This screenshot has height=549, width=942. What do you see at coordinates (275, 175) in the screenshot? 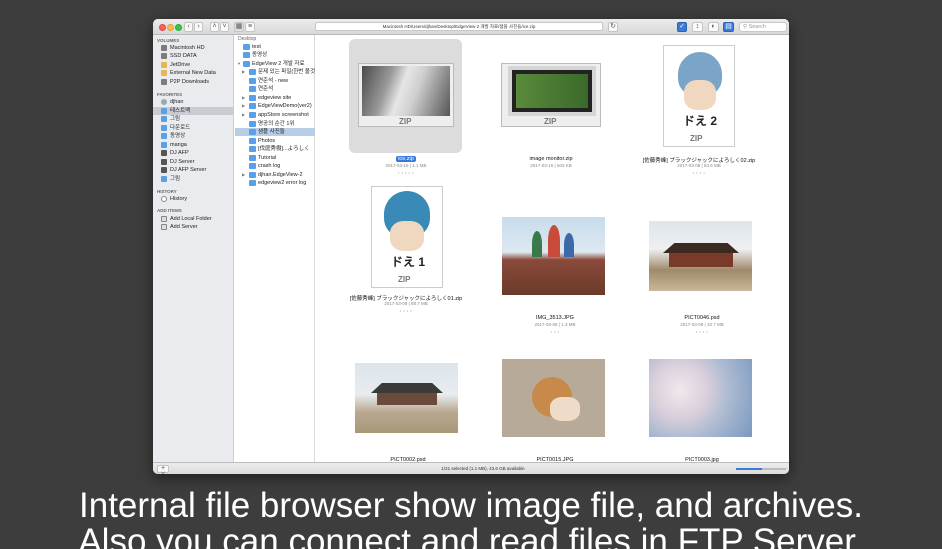
I see `tree-item: ▶ djhan.EdgeView-2` at bounding box center [275, 175].